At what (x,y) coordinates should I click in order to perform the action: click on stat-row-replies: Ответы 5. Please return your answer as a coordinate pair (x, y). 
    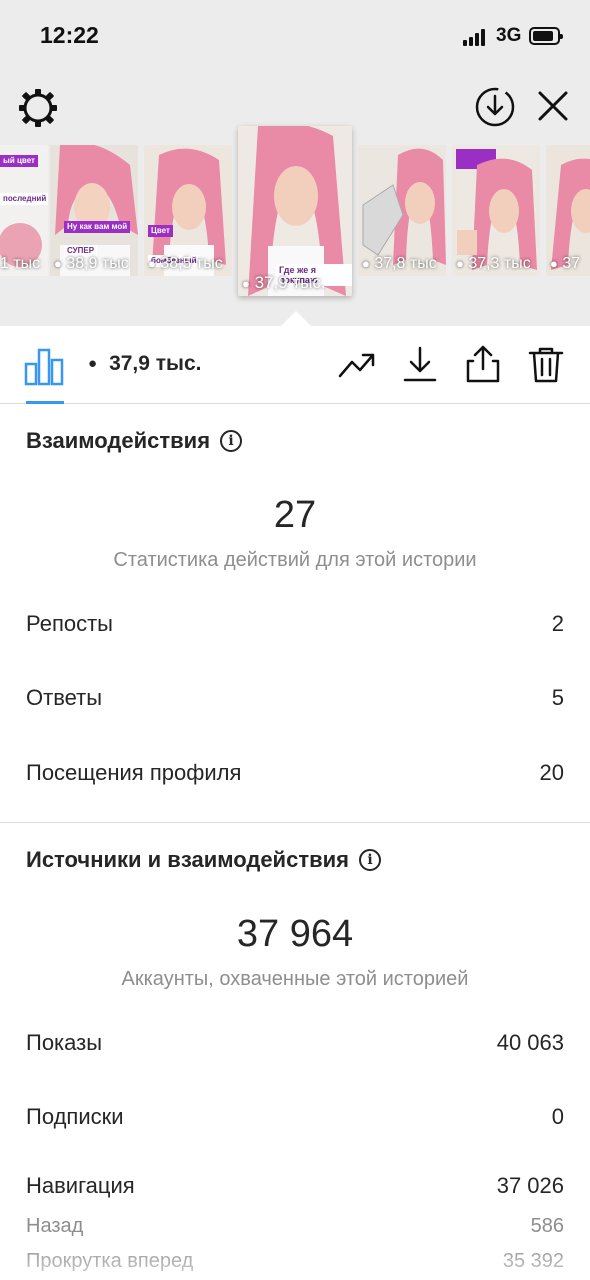
    Looking at the image, I should click on (295, 697).